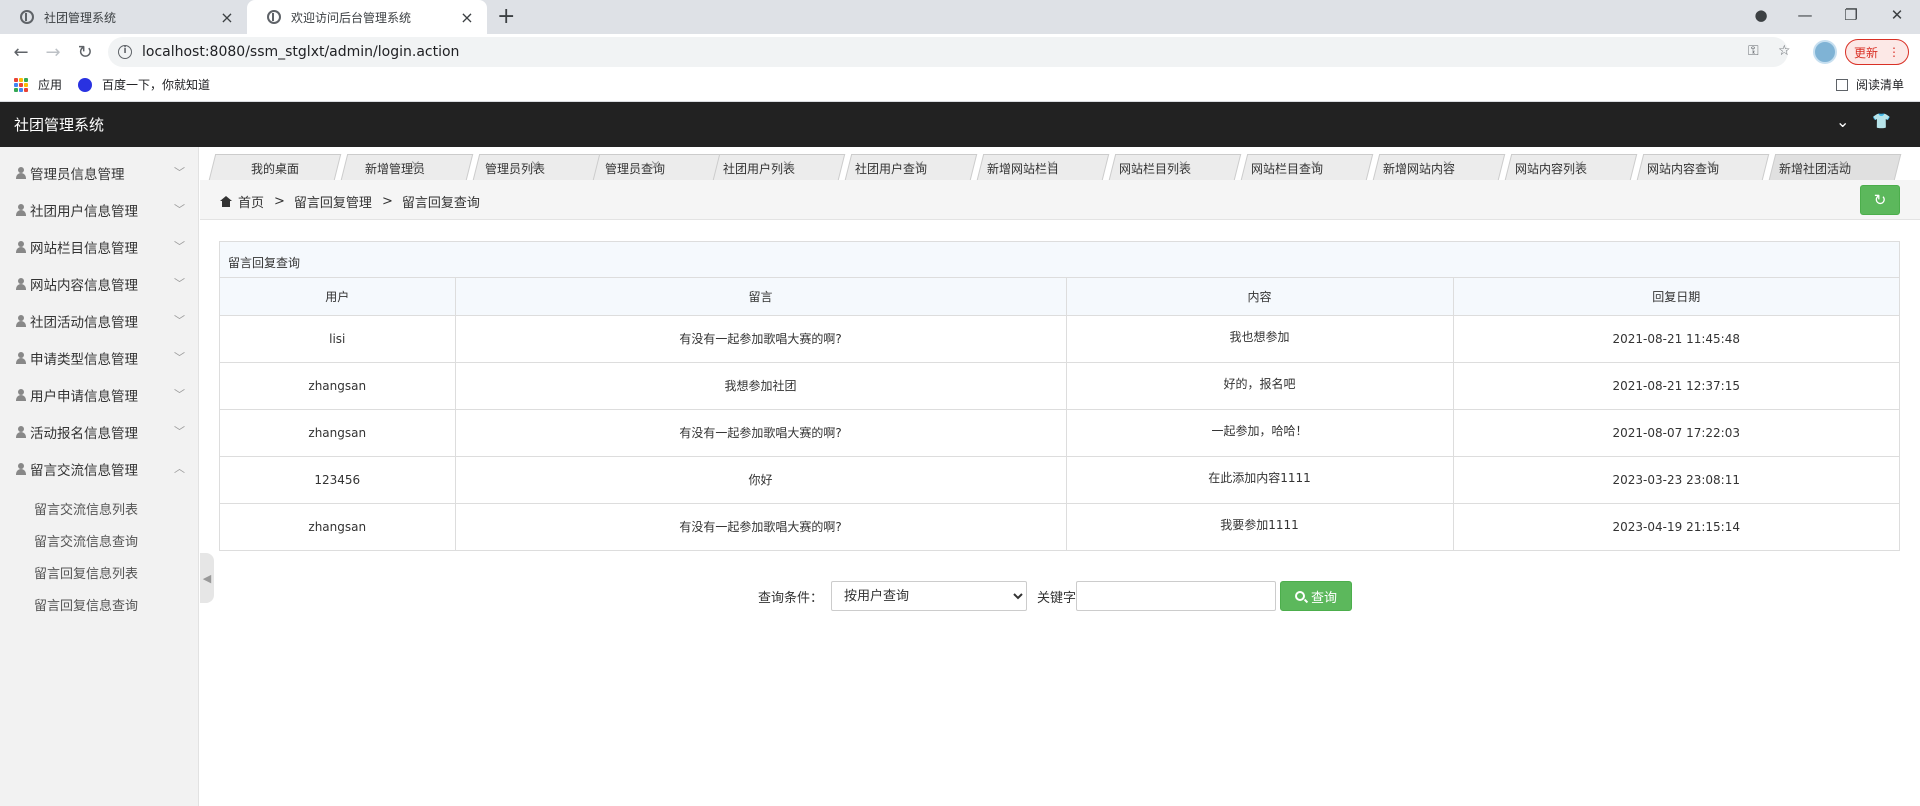 This screenshot has width=1920, height=806. I want to click on tab-label: 新增网站栏目, so click(1022, 169).